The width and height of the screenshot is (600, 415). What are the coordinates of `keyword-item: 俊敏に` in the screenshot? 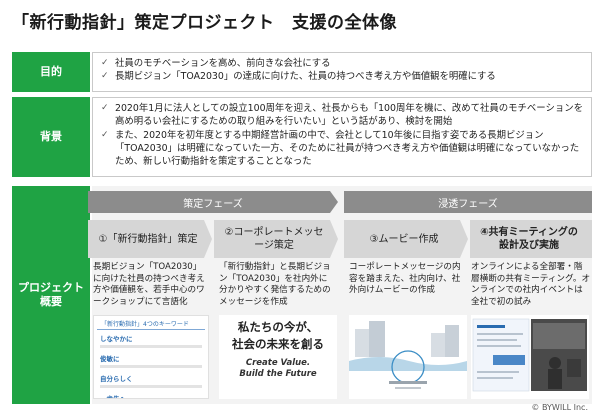 It's located at (110, 359).